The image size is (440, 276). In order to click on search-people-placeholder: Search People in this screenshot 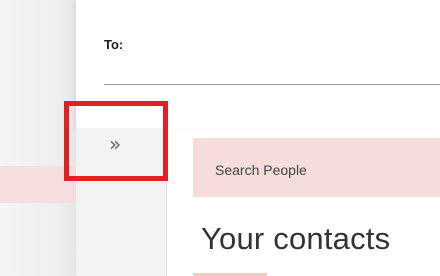, I will do `click(261, 170)`.